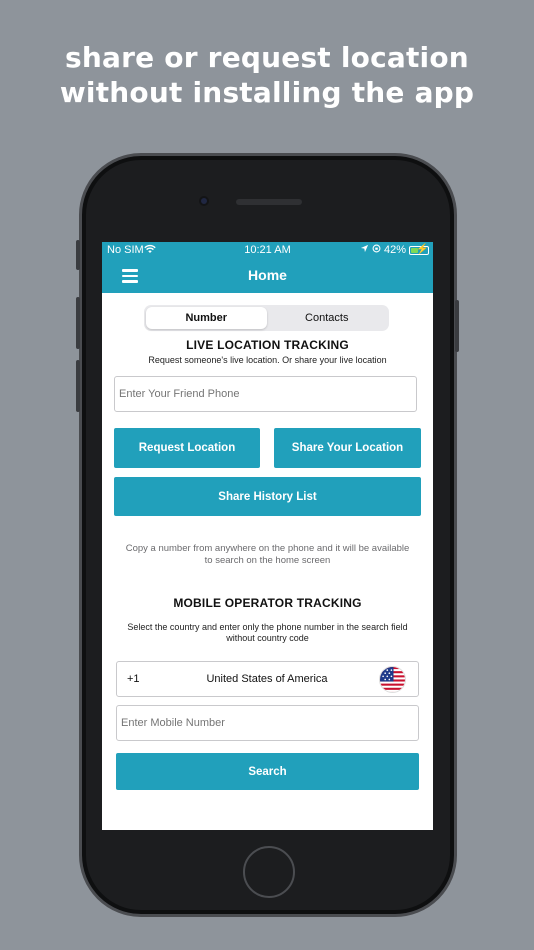  I want to click on headline-line-1: share or request location, so click(267, 57).